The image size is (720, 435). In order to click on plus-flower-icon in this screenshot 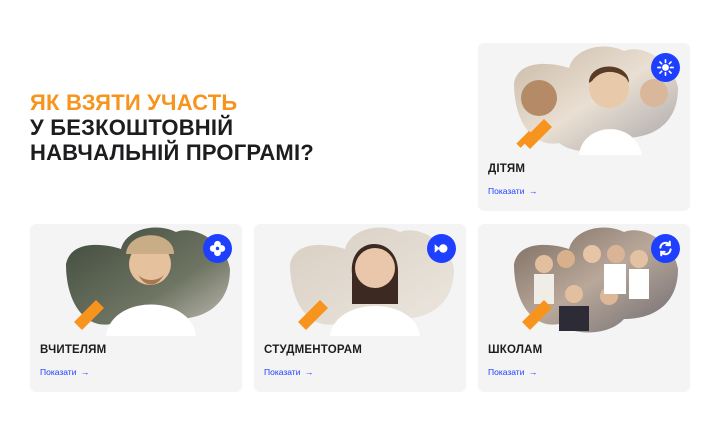, I will do `click(217, 248)`.